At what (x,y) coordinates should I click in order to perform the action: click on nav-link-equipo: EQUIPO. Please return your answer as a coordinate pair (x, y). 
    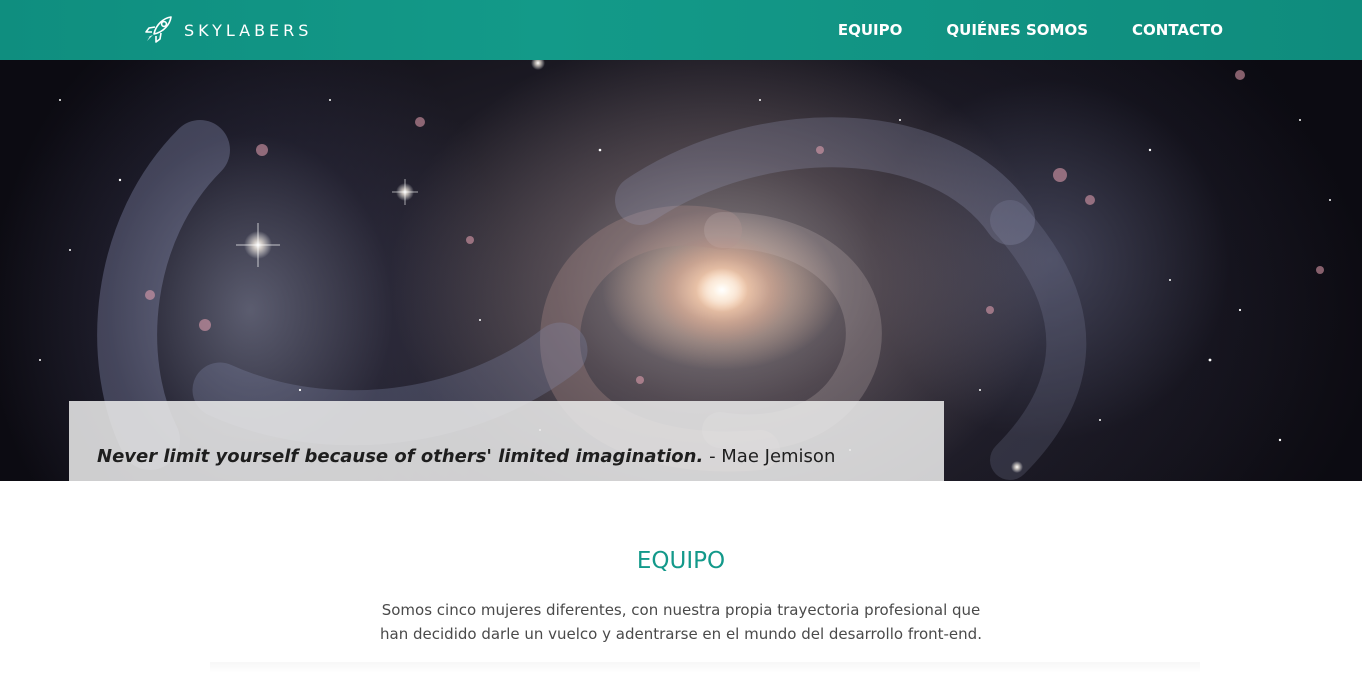
    Looking at the image, I should click on (870, 30).